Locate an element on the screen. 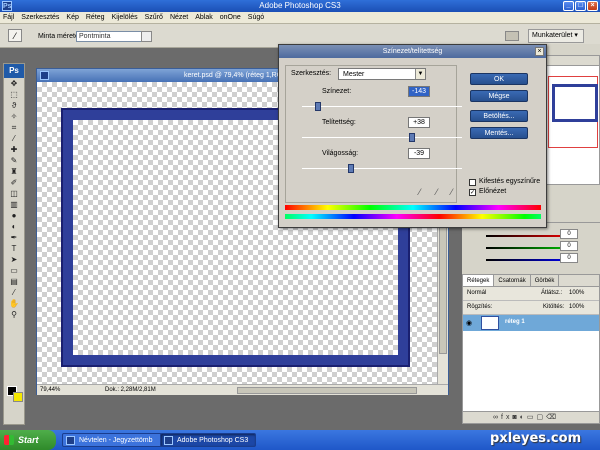  menu-select: Kijelölés is located at coordinates (125, 17).